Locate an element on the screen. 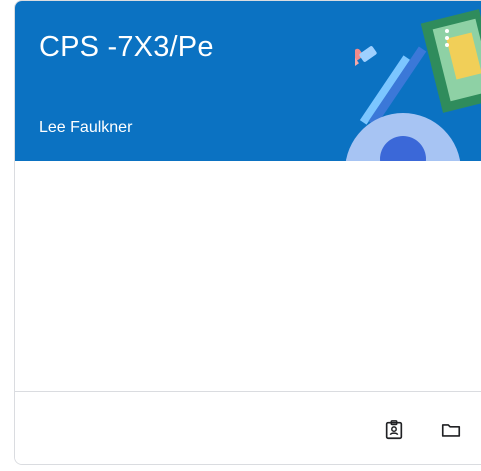 This screenshot has height=471, width=481. teacher-name: Lee Faulkner is located at coordinates (86, 127).